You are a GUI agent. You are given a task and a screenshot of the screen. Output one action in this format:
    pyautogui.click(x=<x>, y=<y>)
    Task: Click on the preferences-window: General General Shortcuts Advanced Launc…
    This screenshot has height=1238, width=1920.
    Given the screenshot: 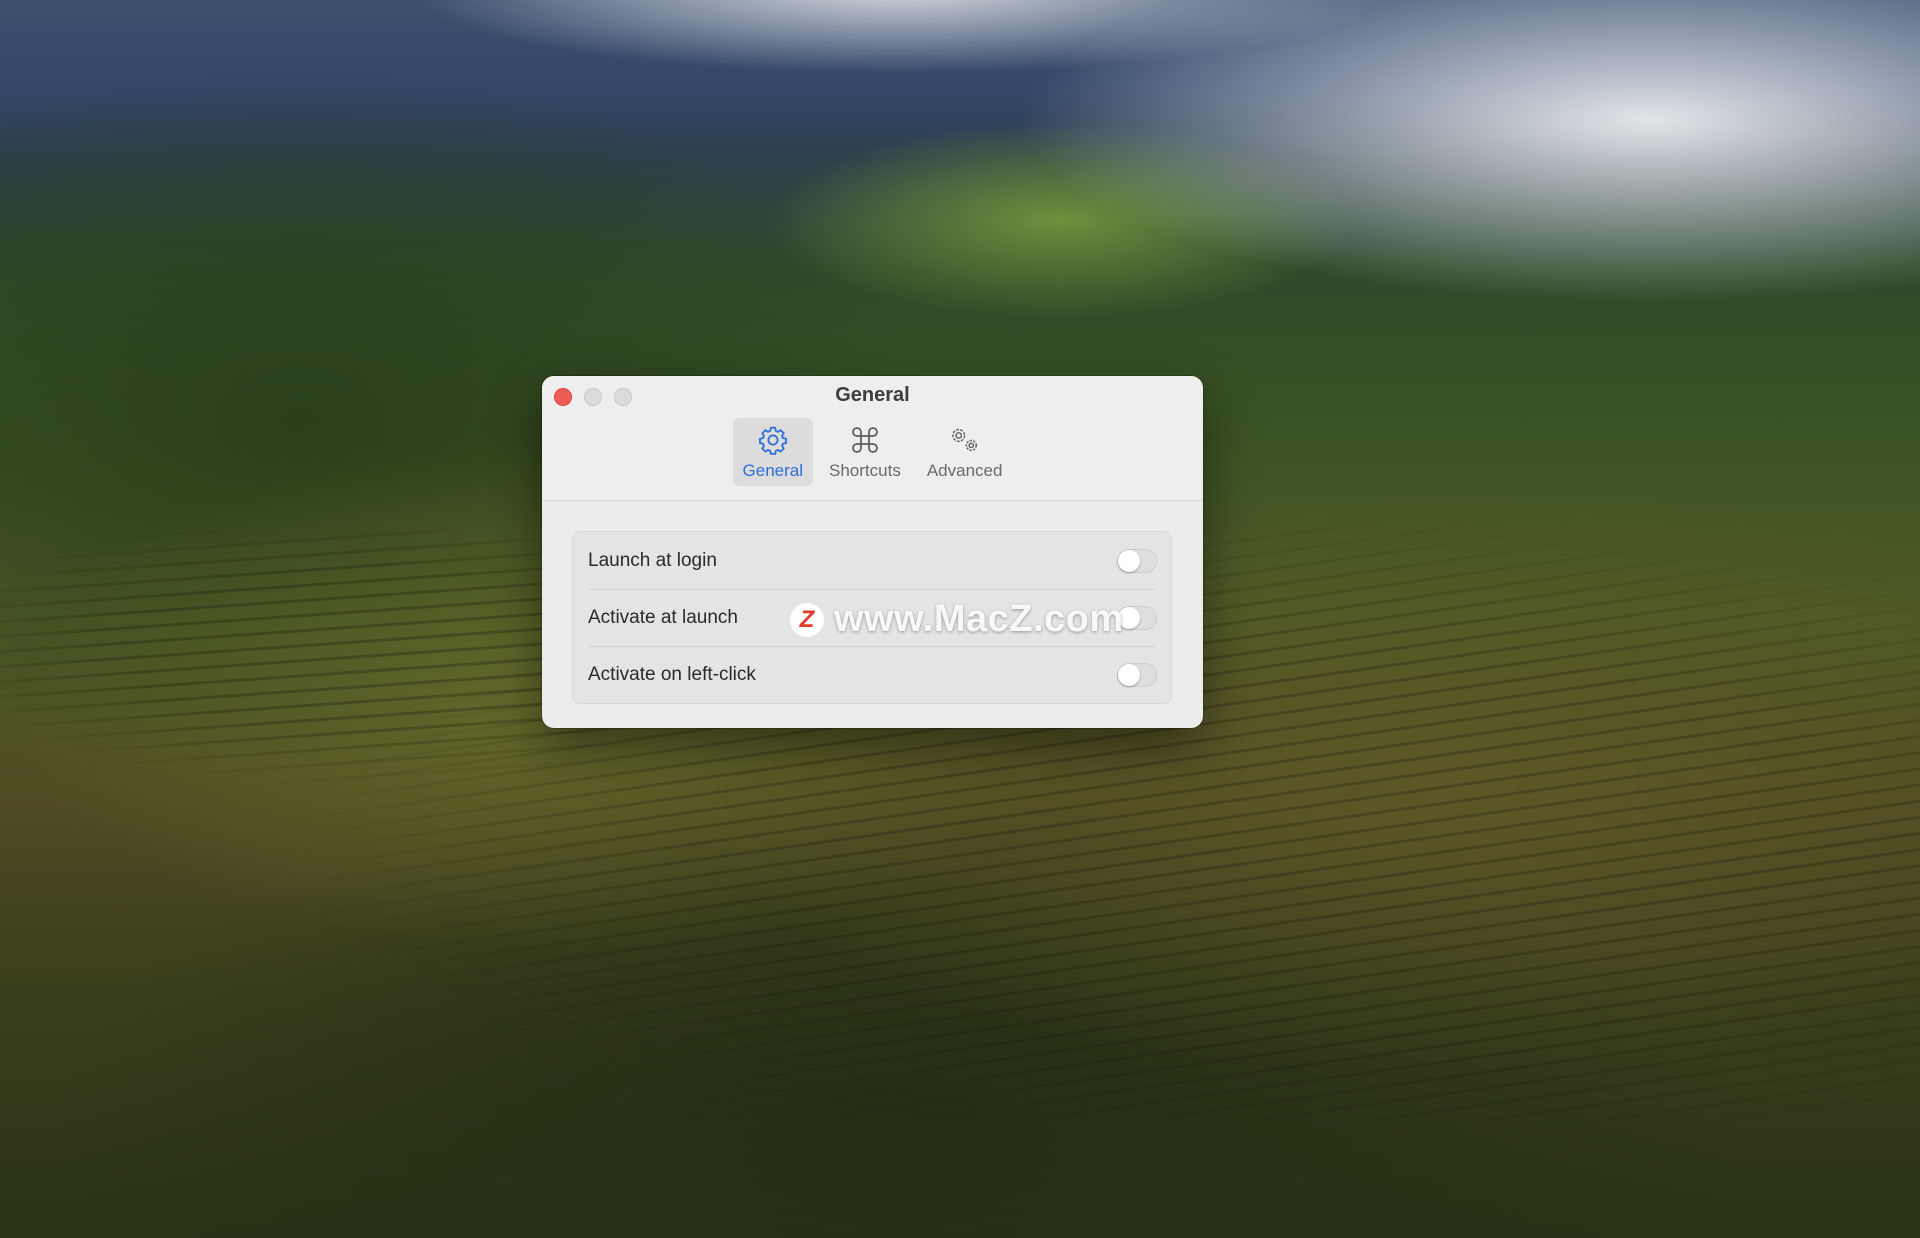 What is the action you would take?
    pyautogui.click(x=872, y=552)
    